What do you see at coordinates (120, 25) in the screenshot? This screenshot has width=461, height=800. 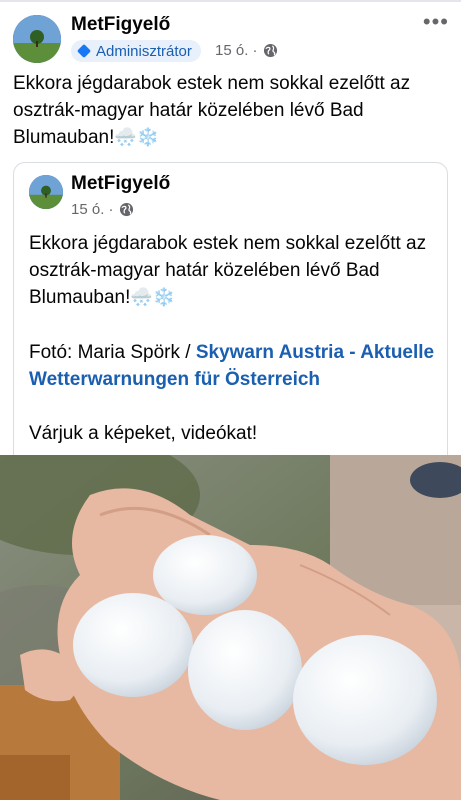 I see `page-name: MetFigyelő` at bounding box center [120, 25].